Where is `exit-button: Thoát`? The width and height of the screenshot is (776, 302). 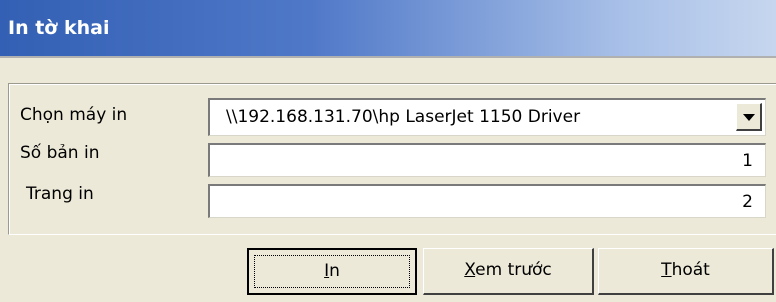
exit-button: Thoát is located at coordinates (686, 271).